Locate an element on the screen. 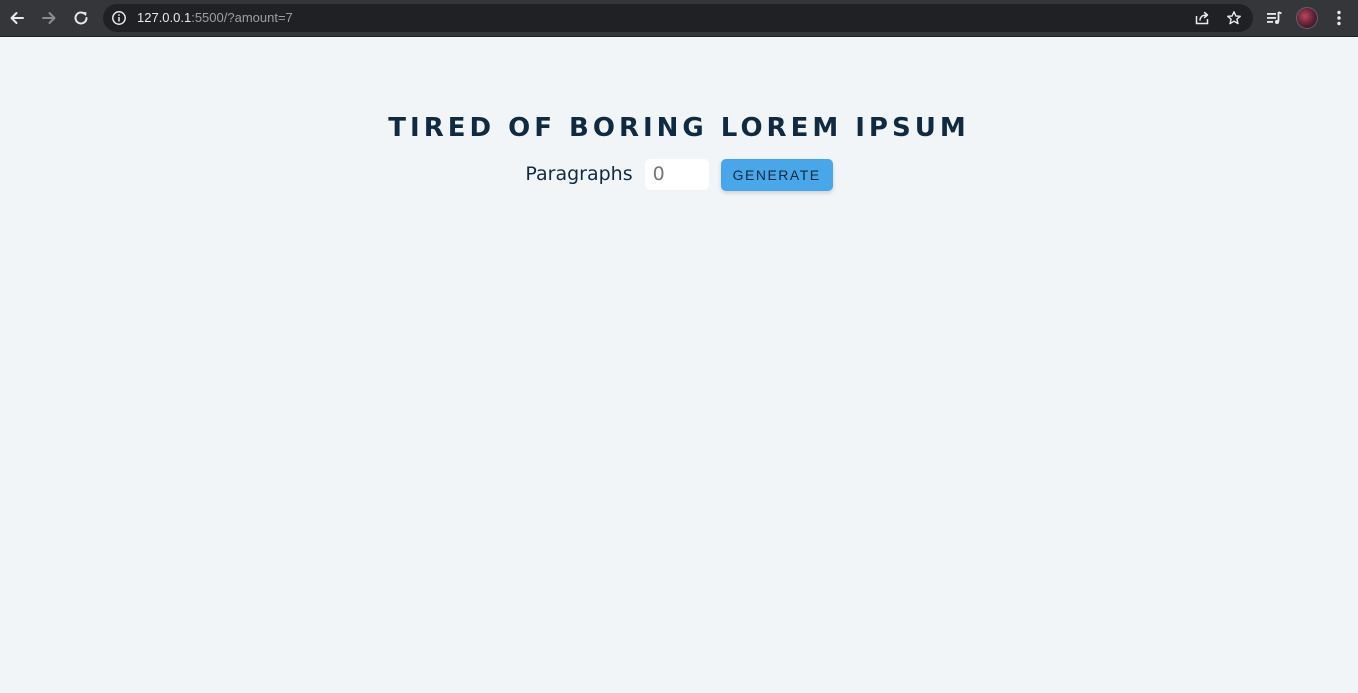 The image size is (1358, 693). reload-icon is located at coordinates (81, 18).